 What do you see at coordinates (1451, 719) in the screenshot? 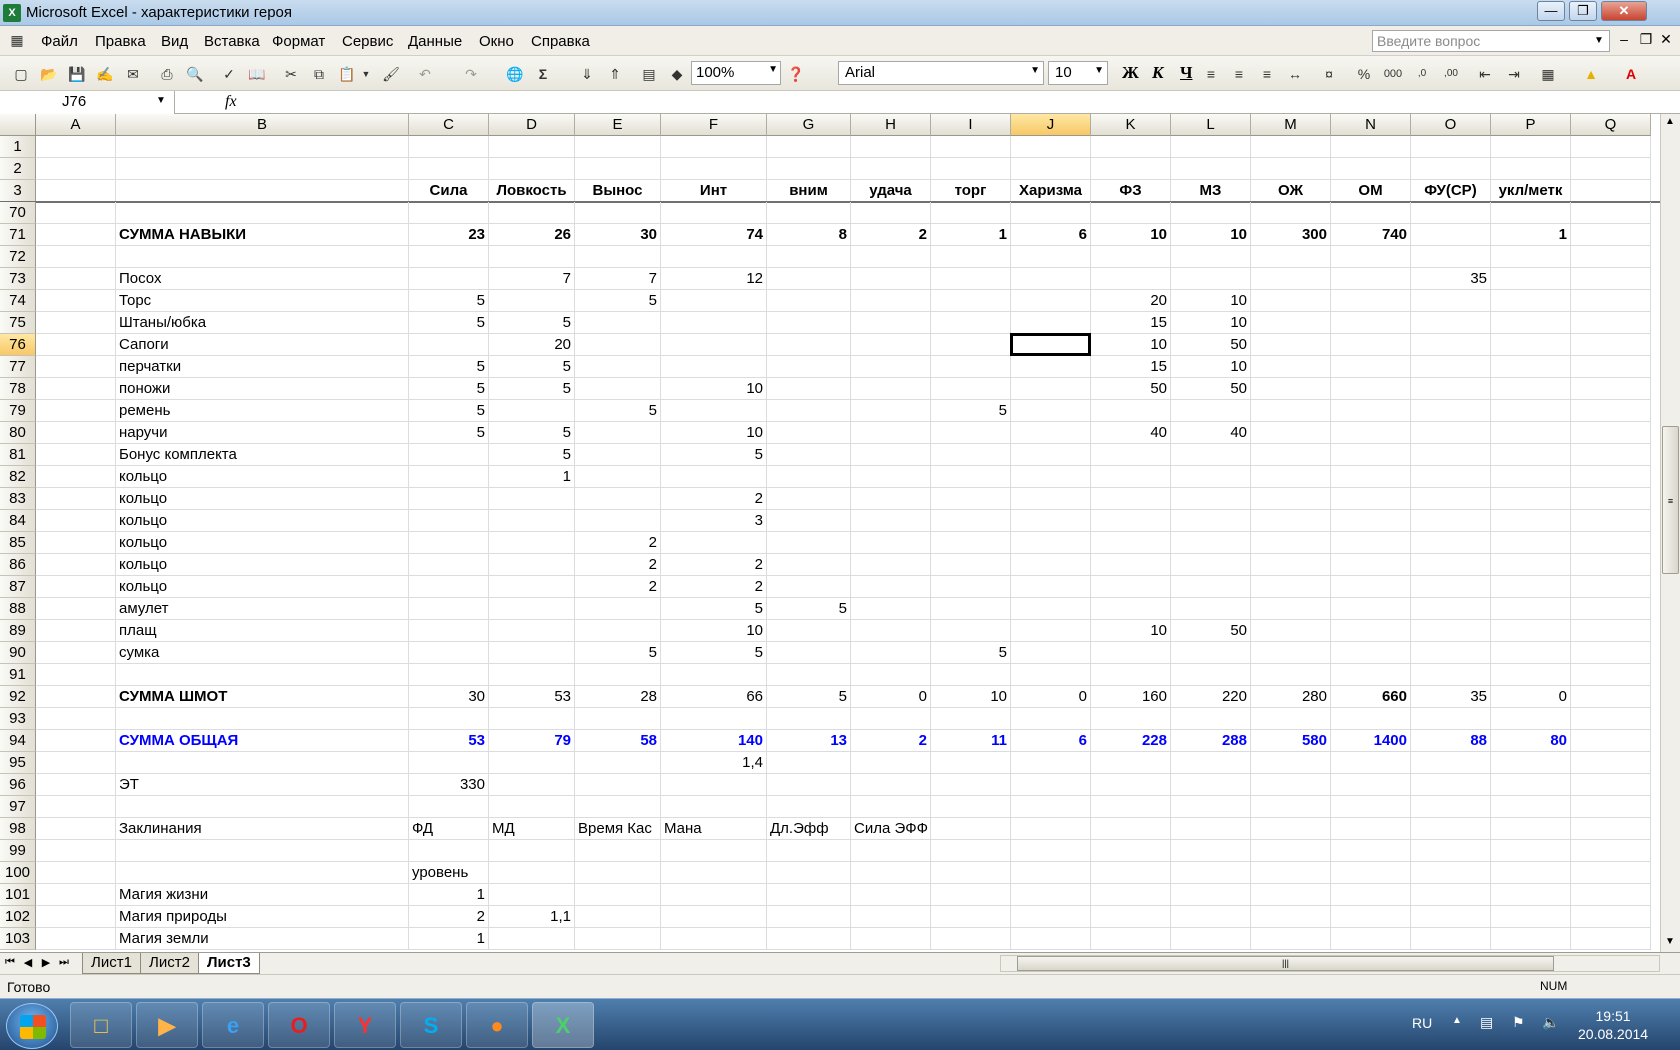
I see `cell-o93` at bounding box center [1451, 719].